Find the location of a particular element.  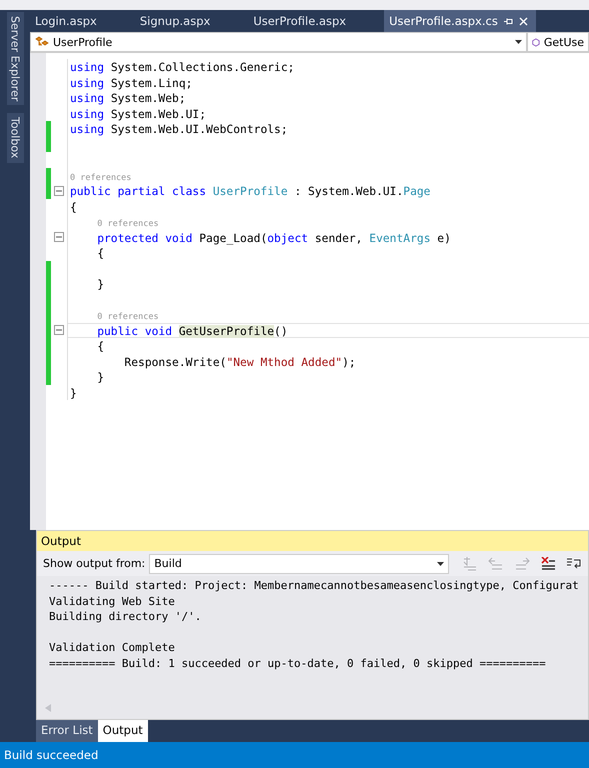

tool-window-tab: Server Explorer is located at coordinates (15, 59).